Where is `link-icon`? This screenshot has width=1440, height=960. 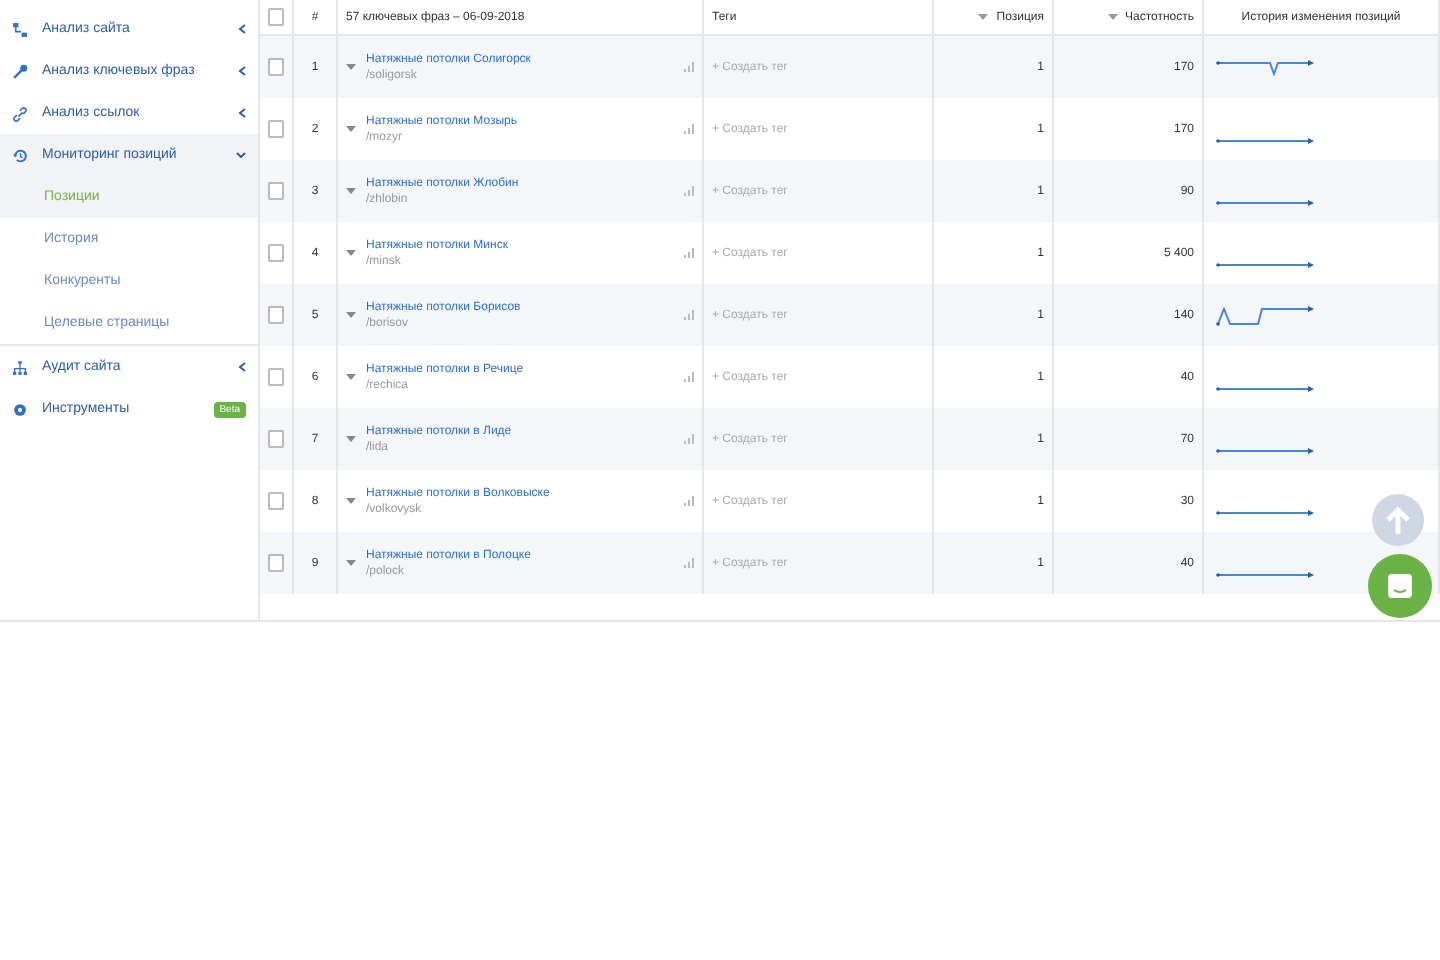 link-icon is located at coordinates (20, 113).